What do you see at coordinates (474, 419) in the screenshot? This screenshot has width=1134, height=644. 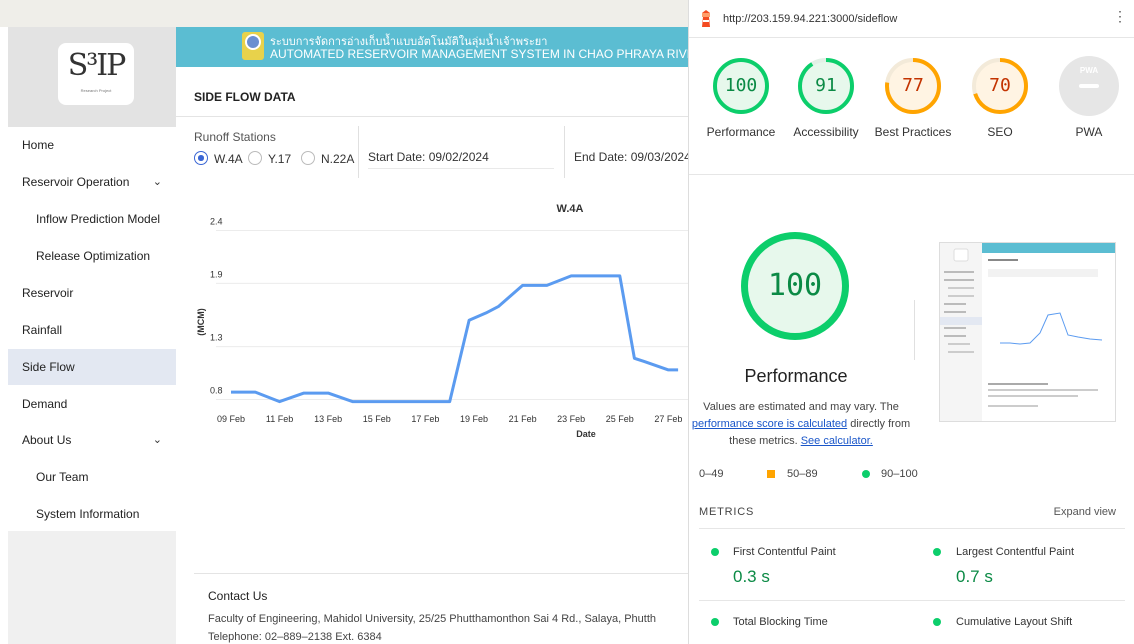 I see `chart-x-tick-label: 19 Feb` at bounding box center [474, 419].